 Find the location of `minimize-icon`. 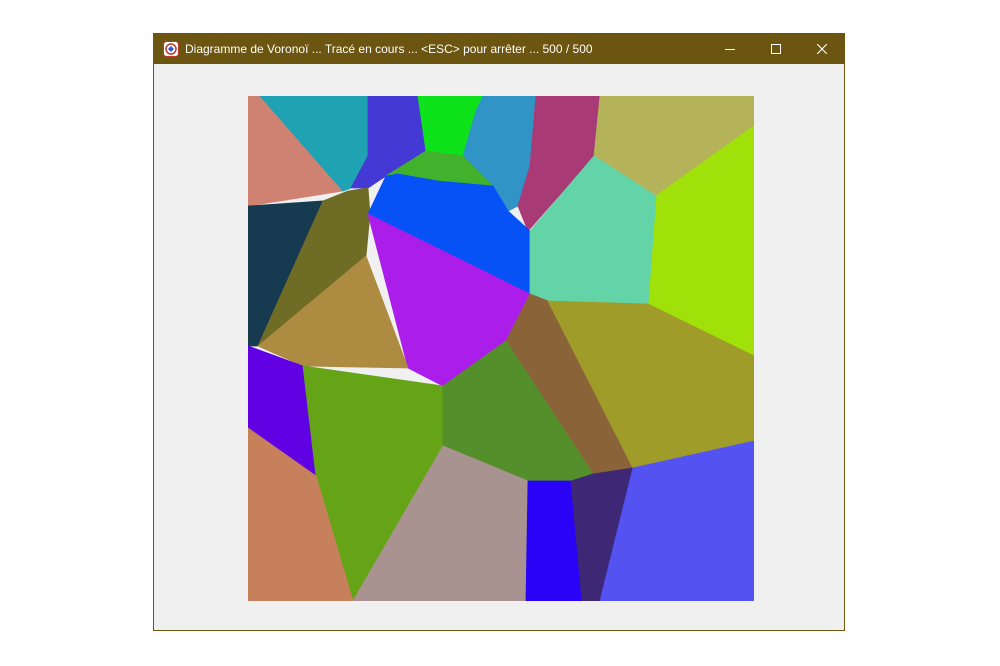

minimize-icon is located at coordinates (730, 49).